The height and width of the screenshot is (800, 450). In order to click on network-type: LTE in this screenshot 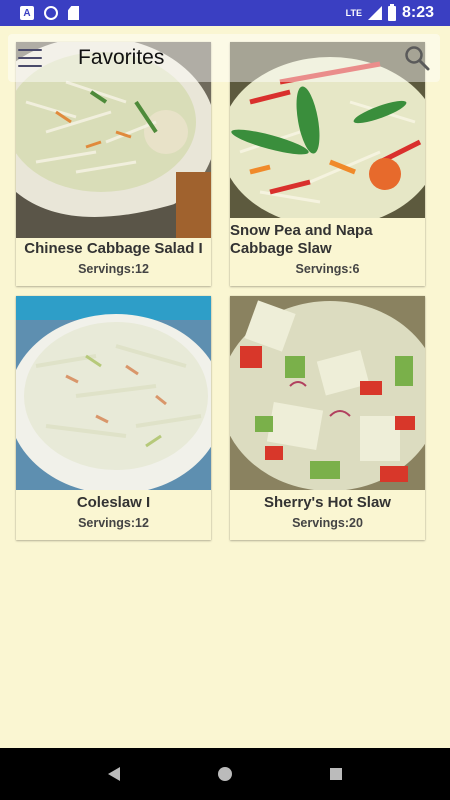, I will do `click(353, 13)`.